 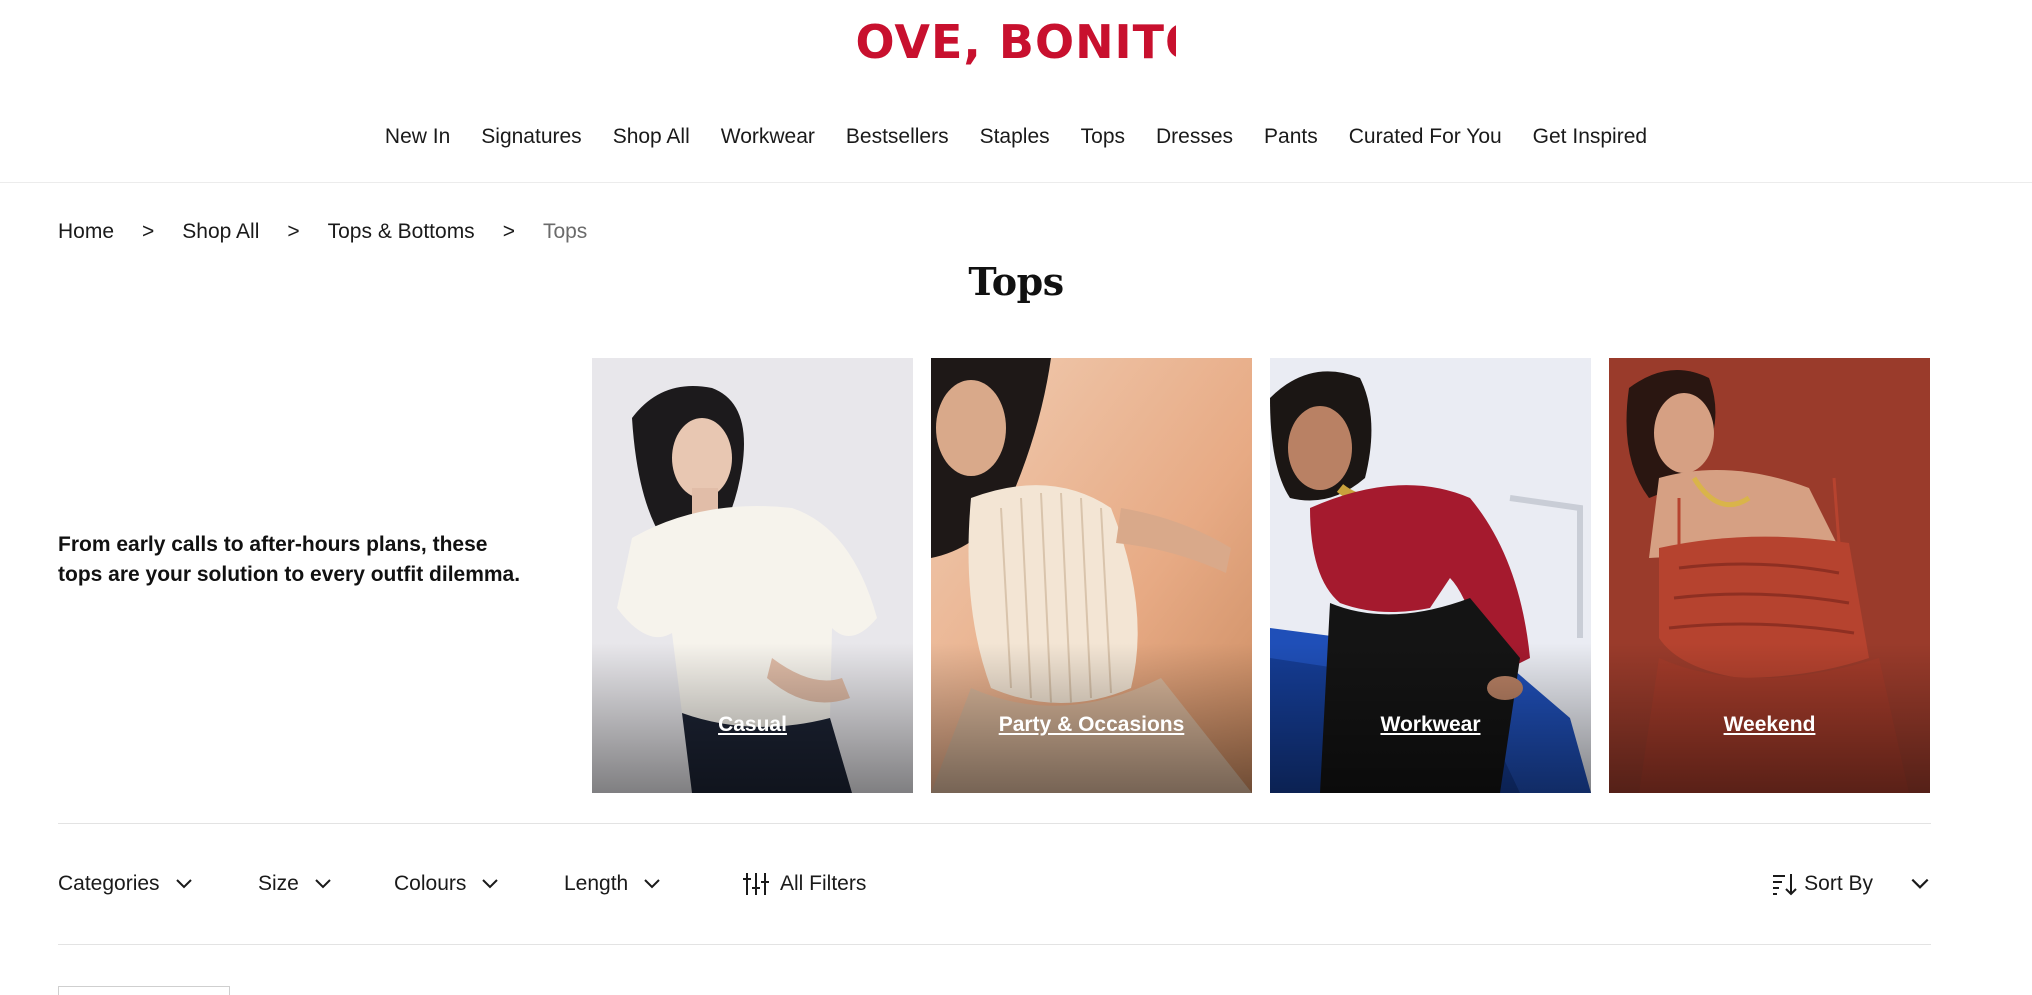 What do you see at coordinates (1430, 725) in the screenshot?
I see `tile-label-workwear: Workwear` at bounding box center [1430, 725].